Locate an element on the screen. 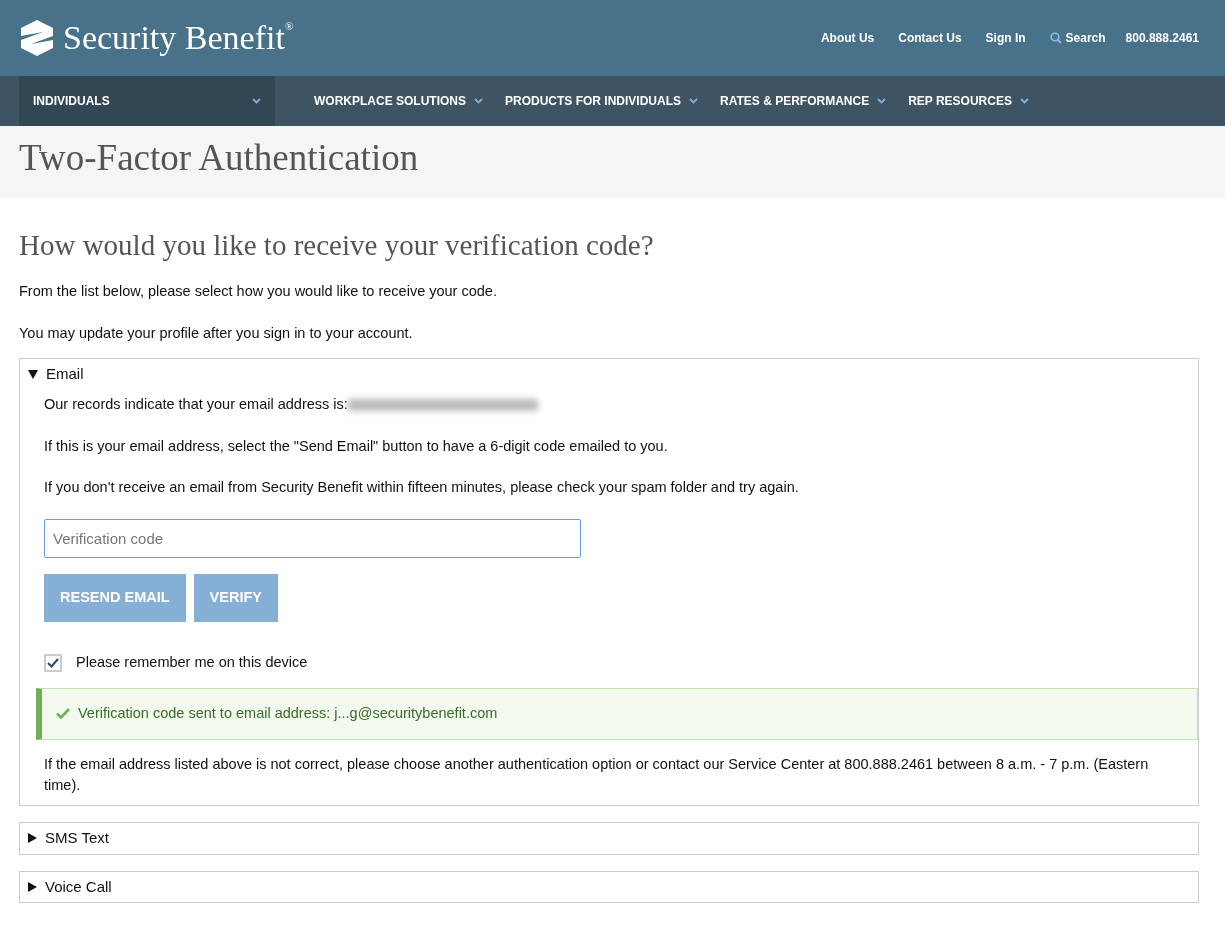 Image resolution: width=1225 pixels, height=932 pixels. header-link: About Us is located at coordinates (847, 38).